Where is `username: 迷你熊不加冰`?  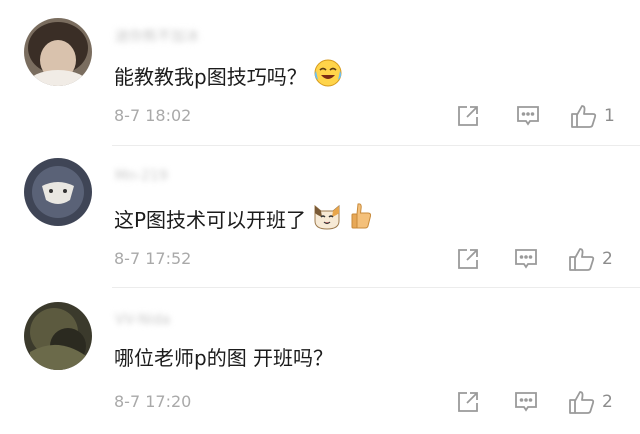
username: 迷你熊不加冰 is located at coordinates (157, 35).